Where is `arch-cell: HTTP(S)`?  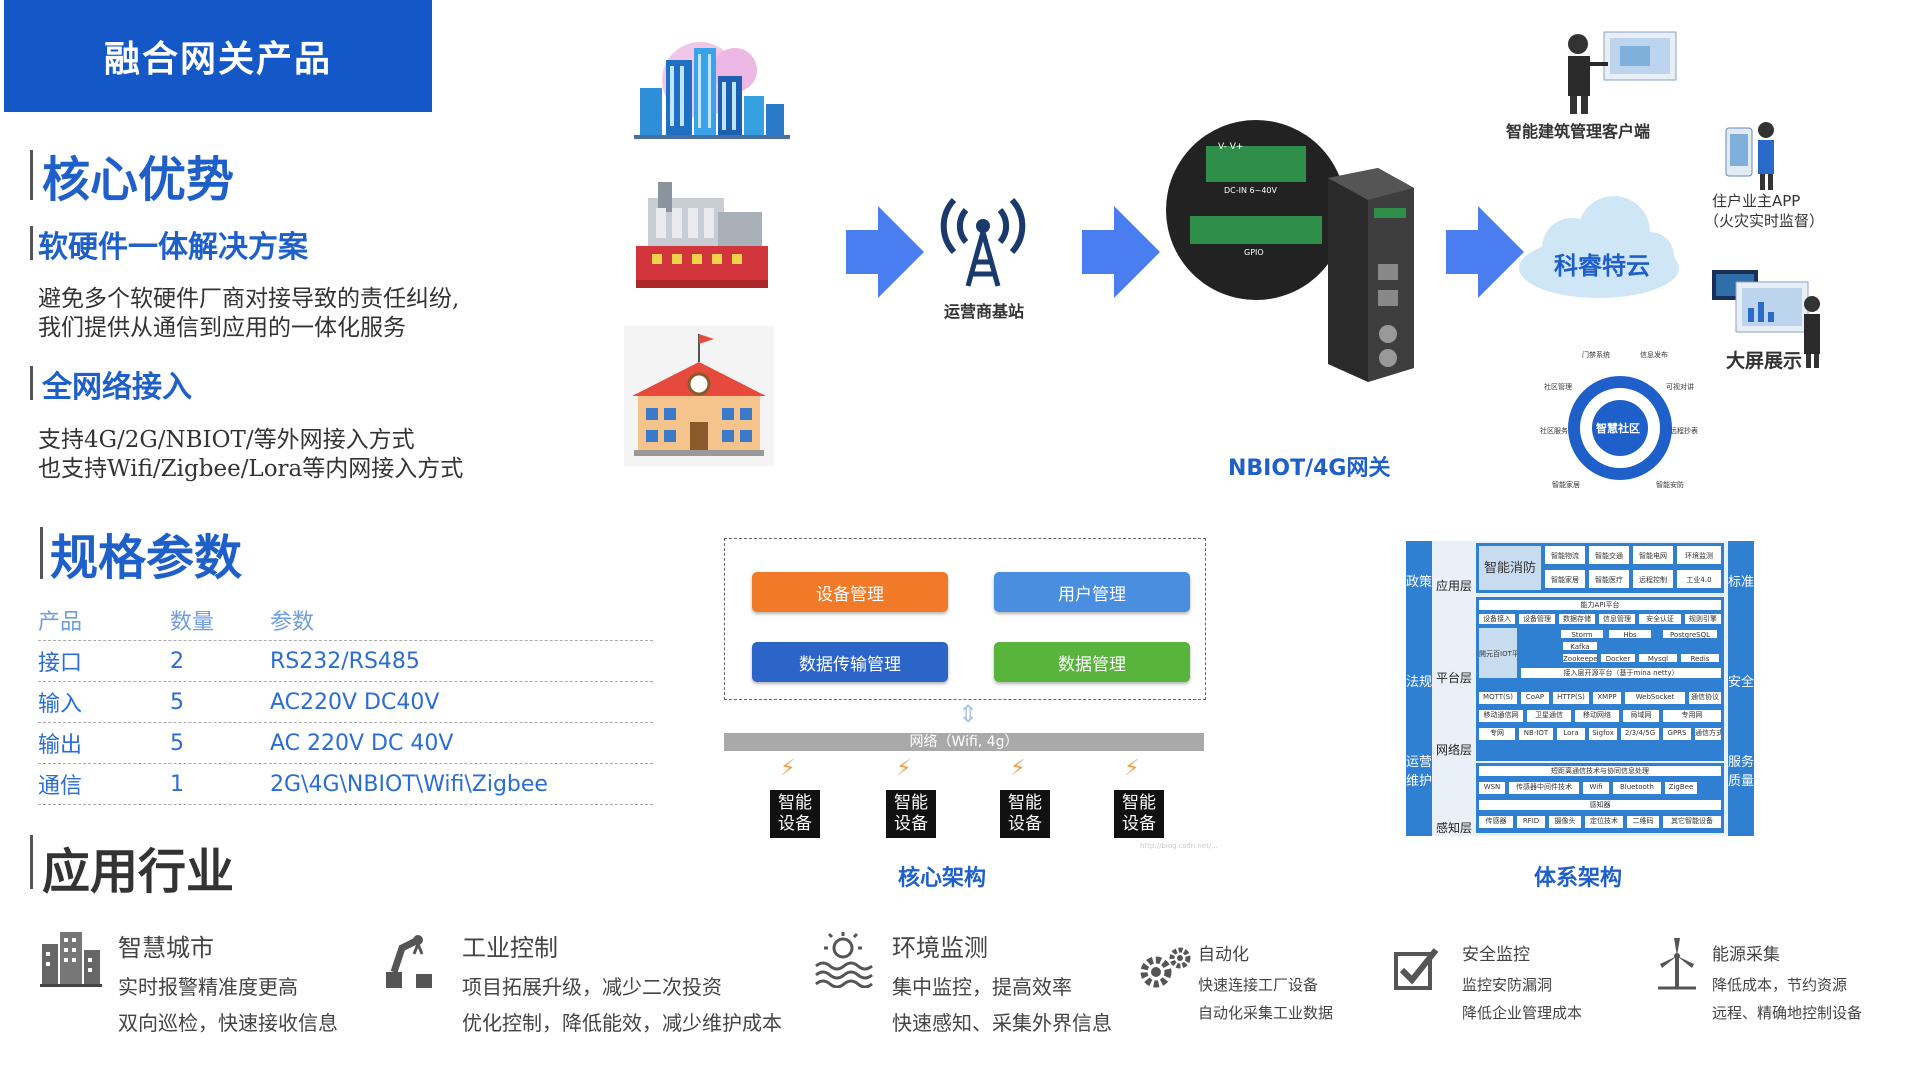
arch-cell: HTTP(S) is located at coordinates (1571, 698).